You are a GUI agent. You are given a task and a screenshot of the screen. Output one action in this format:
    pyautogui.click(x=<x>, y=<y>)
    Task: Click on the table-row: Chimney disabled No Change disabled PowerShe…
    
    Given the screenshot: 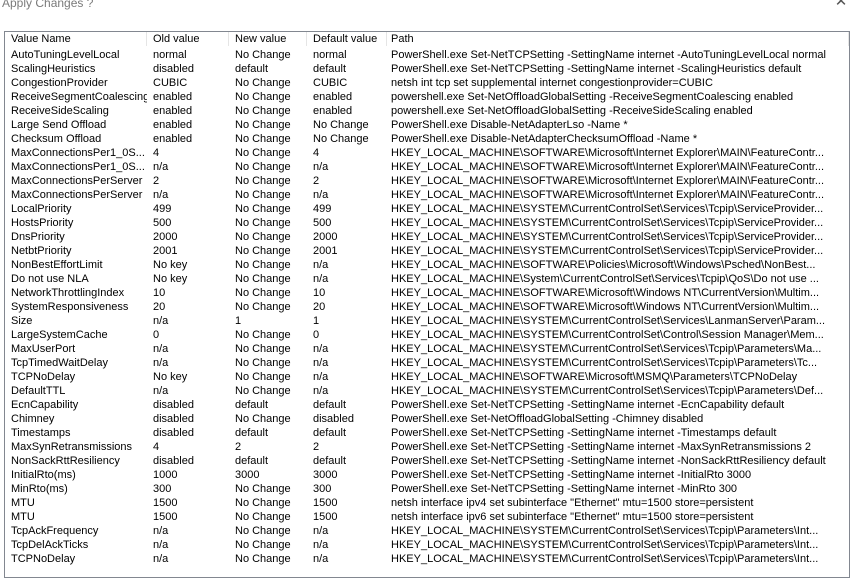 What is the action you would take?
    pyautogui.click(x=427, y=419)
    